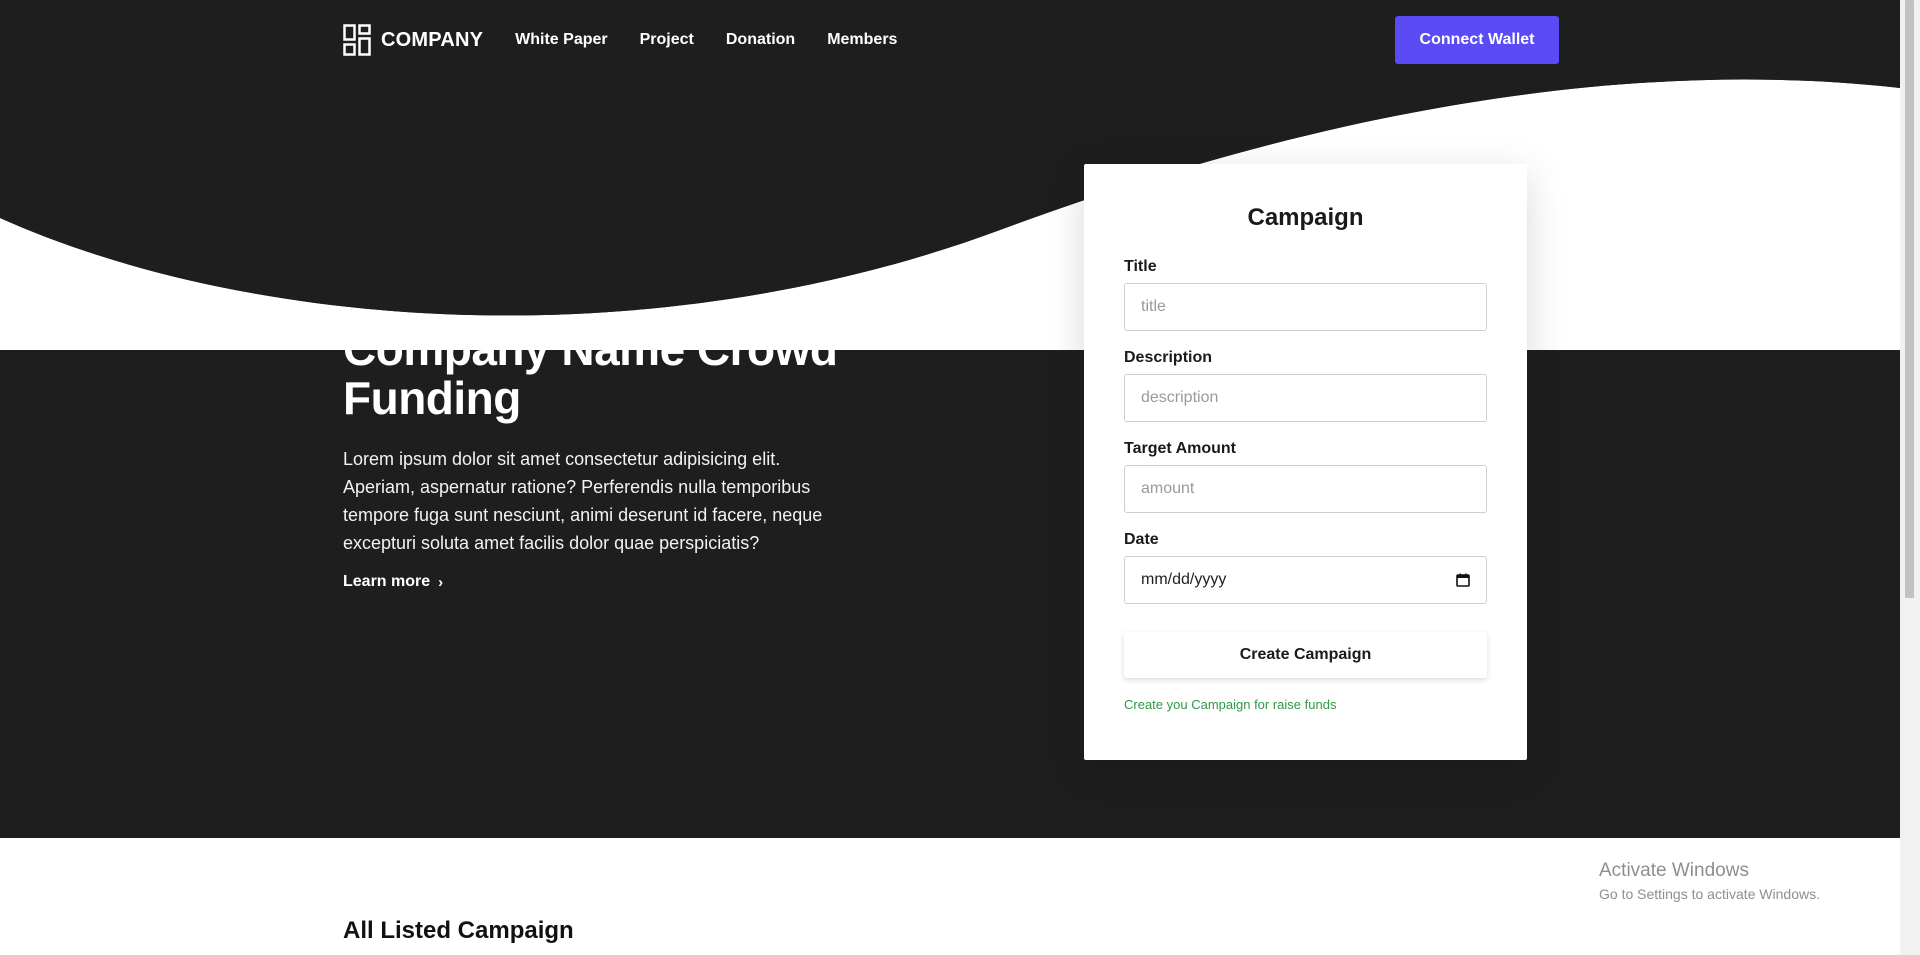 The height and width of the screenshot is (955, 1920). What do you see at coordinates (387, 581) in the screenshot?
I see `learn-more-label: Learn more` at bounding box center [387, 581].